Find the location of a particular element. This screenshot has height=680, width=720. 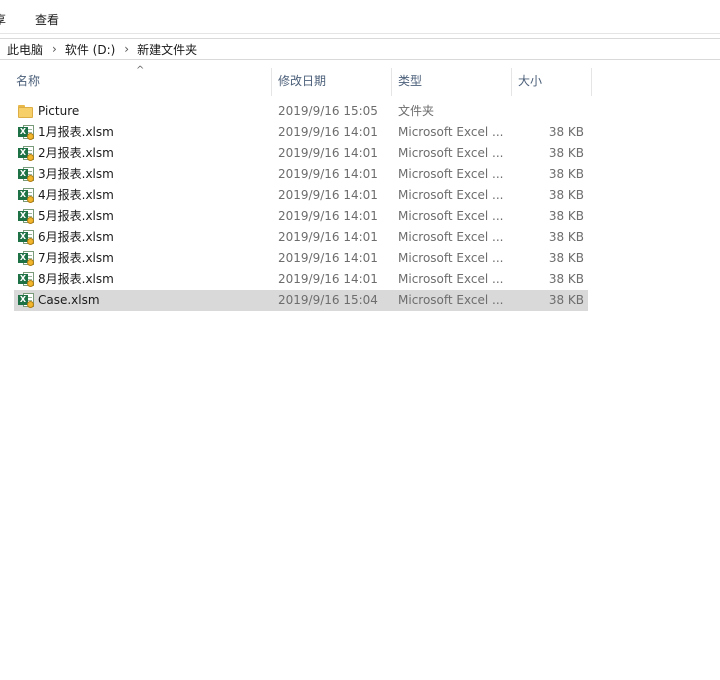

file-name: Picture is located at coordinates (59, 111).